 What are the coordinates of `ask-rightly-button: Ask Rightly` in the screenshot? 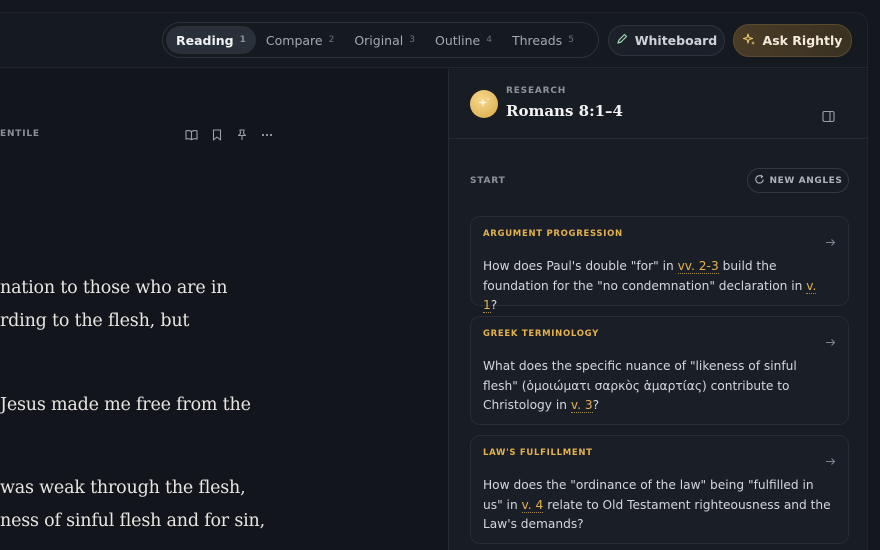 It's located at (792, 40).